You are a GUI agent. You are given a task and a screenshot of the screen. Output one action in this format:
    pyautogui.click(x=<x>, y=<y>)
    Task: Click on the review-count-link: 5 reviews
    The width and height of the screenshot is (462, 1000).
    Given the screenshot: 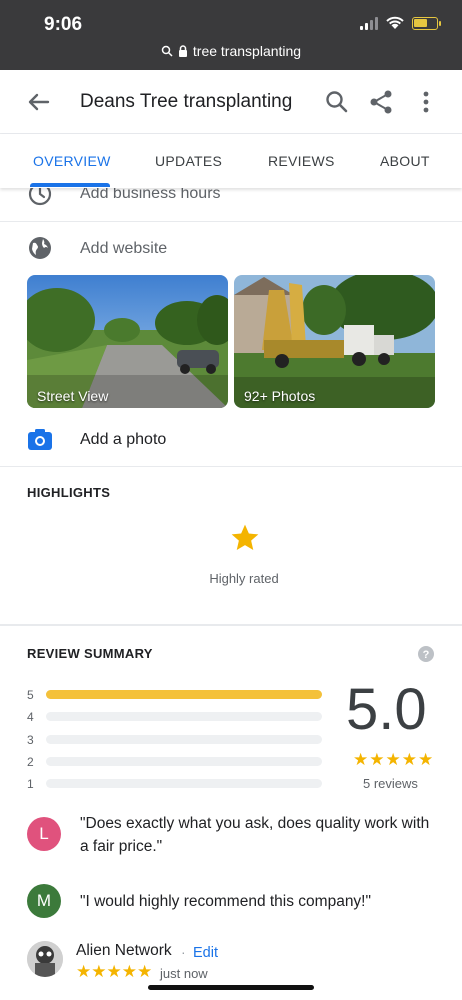 What is the action you would take?
    pyautogui.click(x=390, y=783)
    